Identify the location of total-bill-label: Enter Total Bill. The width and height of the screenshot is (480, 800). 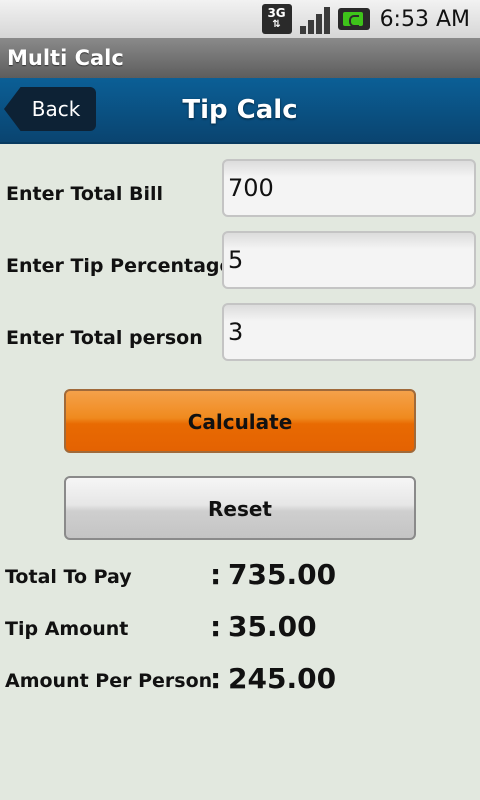
(85, 194).